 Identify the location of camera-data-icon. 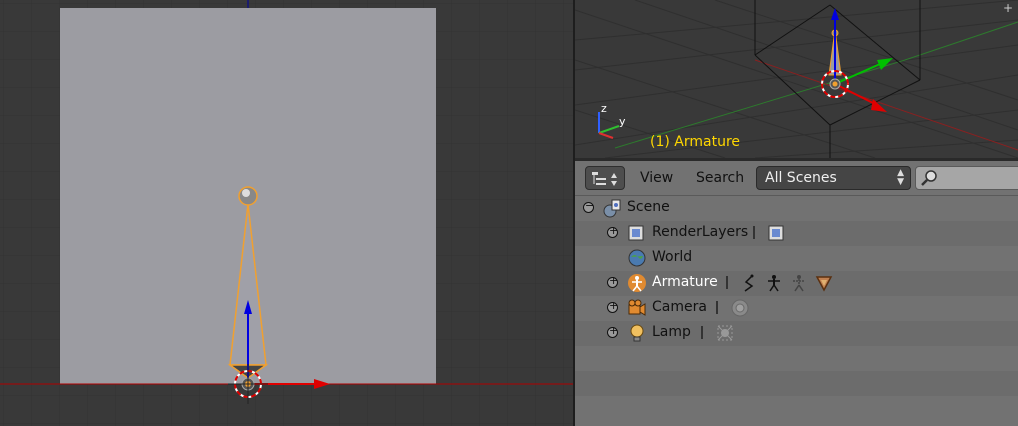
(740, 308).